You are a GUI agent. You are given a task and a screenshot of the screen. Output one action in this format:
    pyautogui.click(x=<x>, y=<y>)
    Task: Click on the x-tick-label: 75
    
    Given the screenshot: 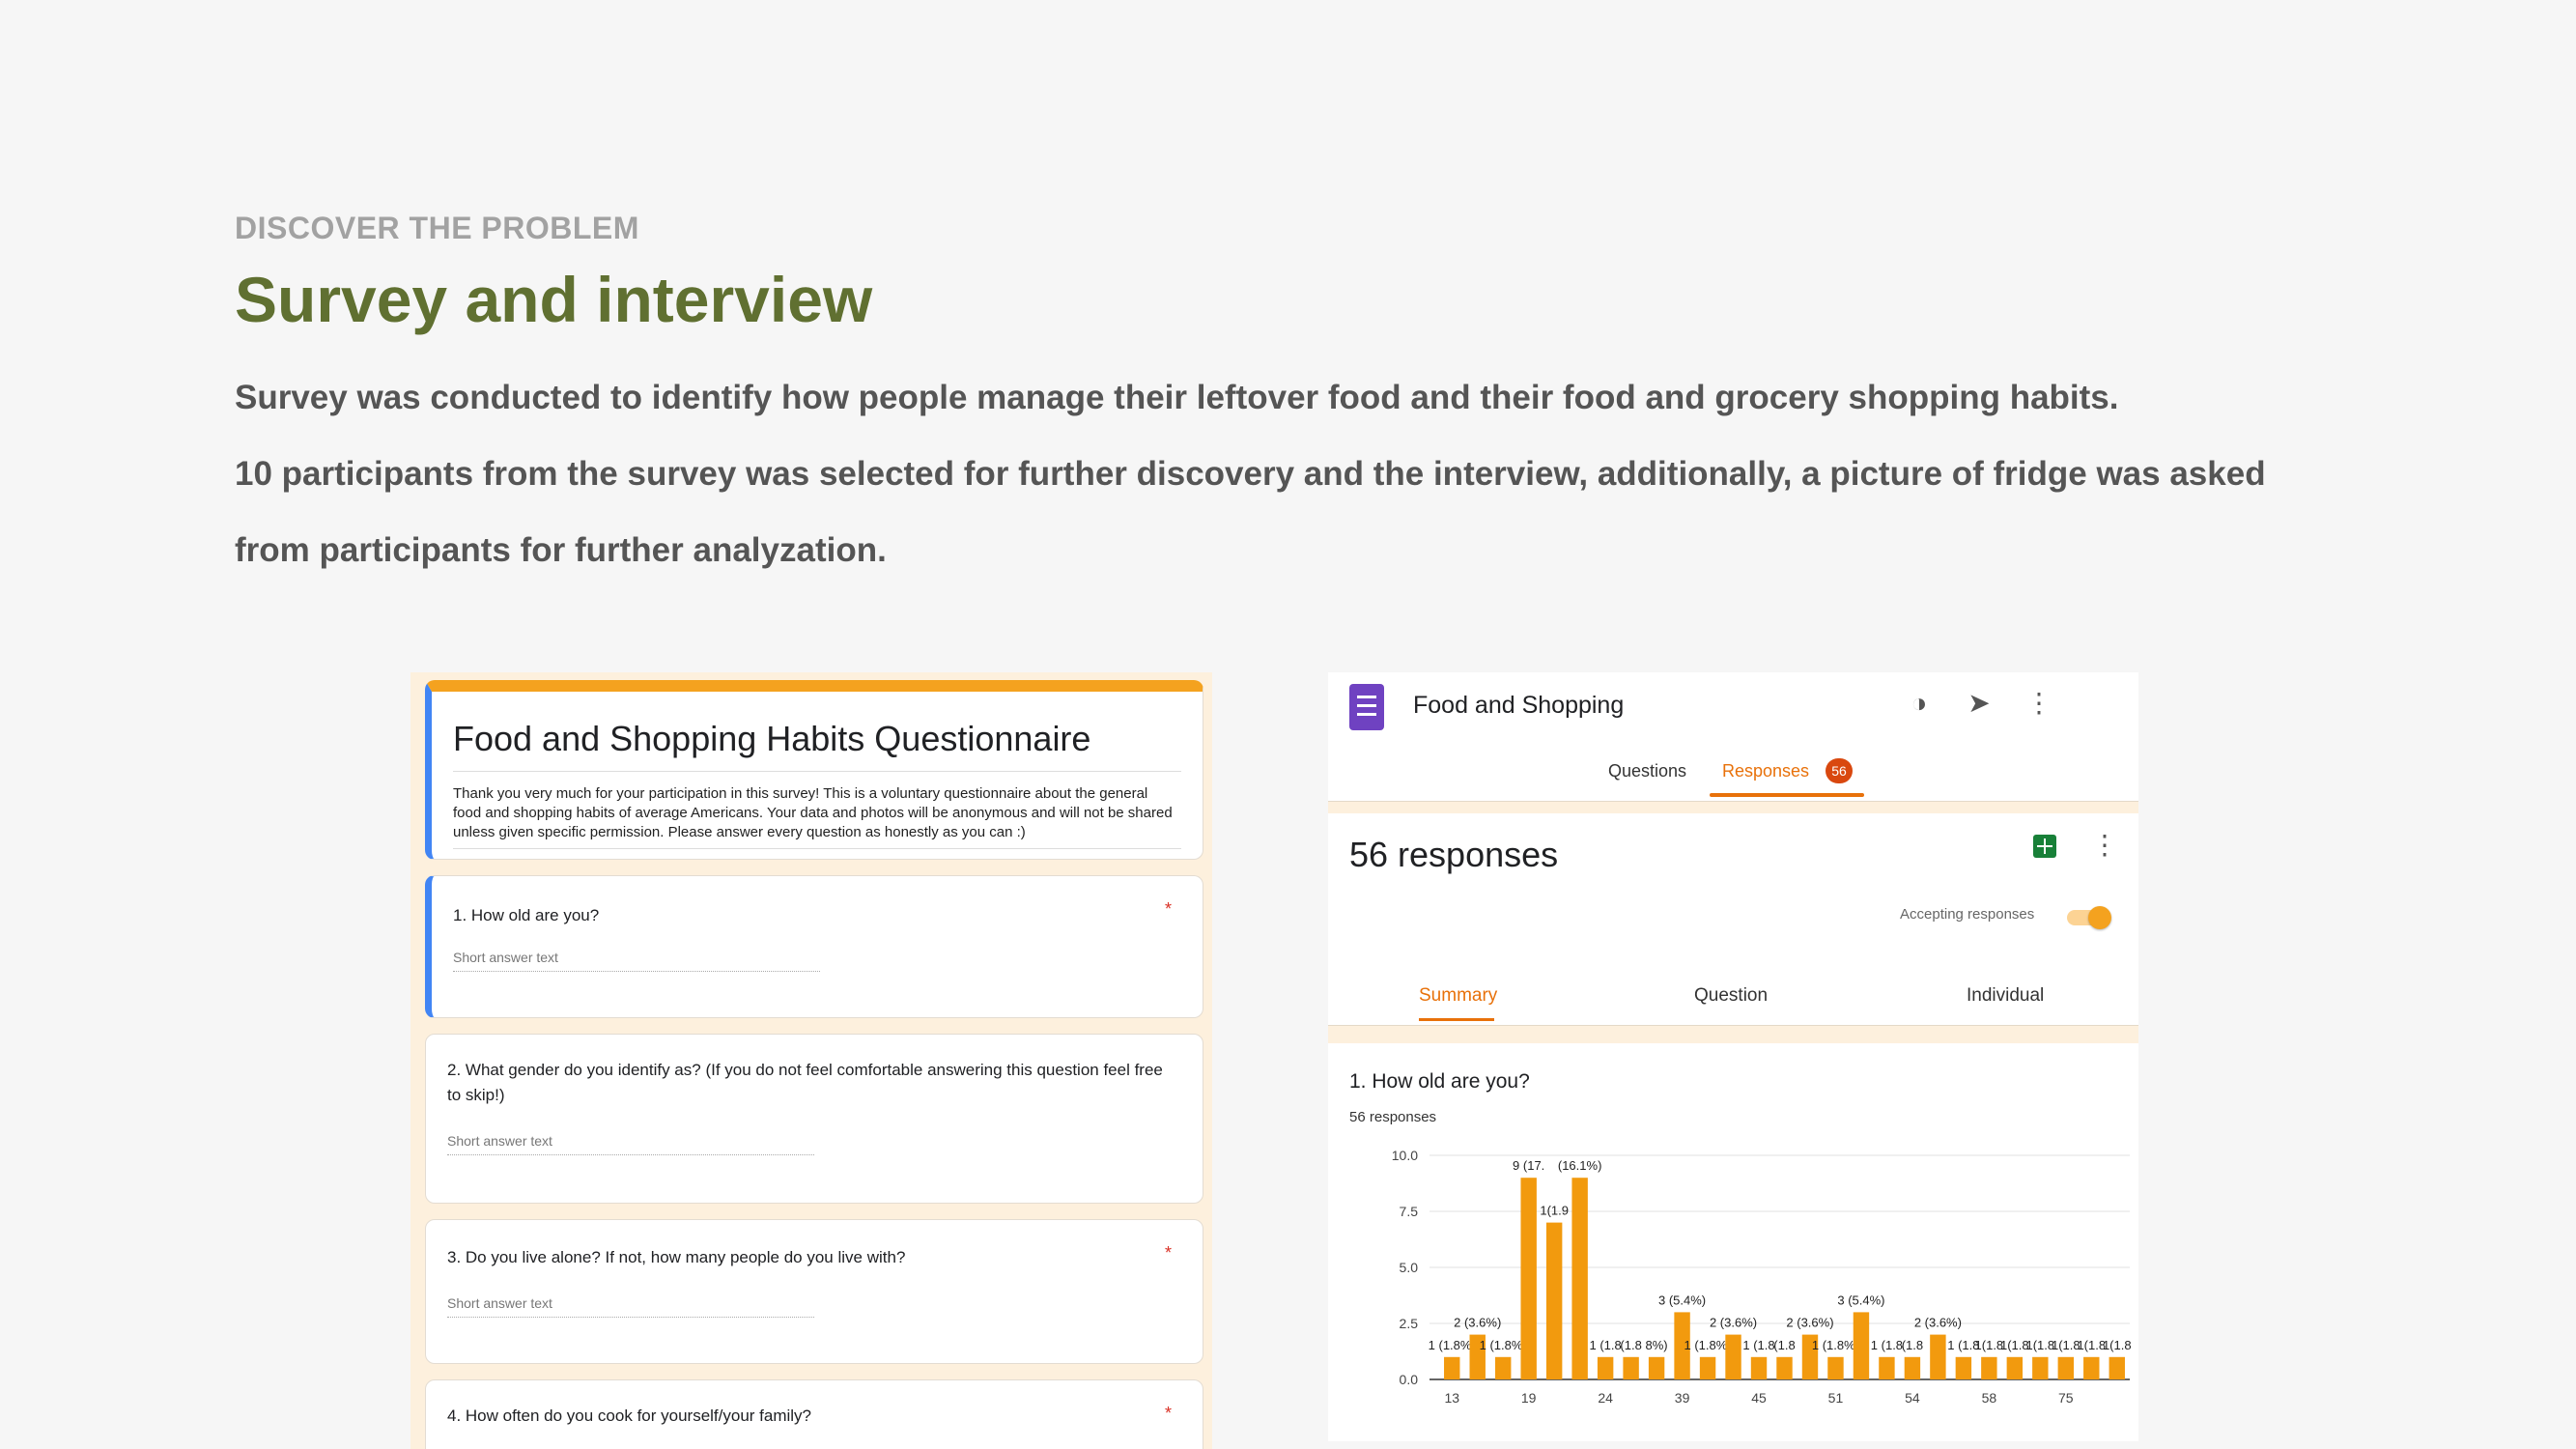 What is the action you would take?
    pyautogui.click(x=2066, y=1398)
    